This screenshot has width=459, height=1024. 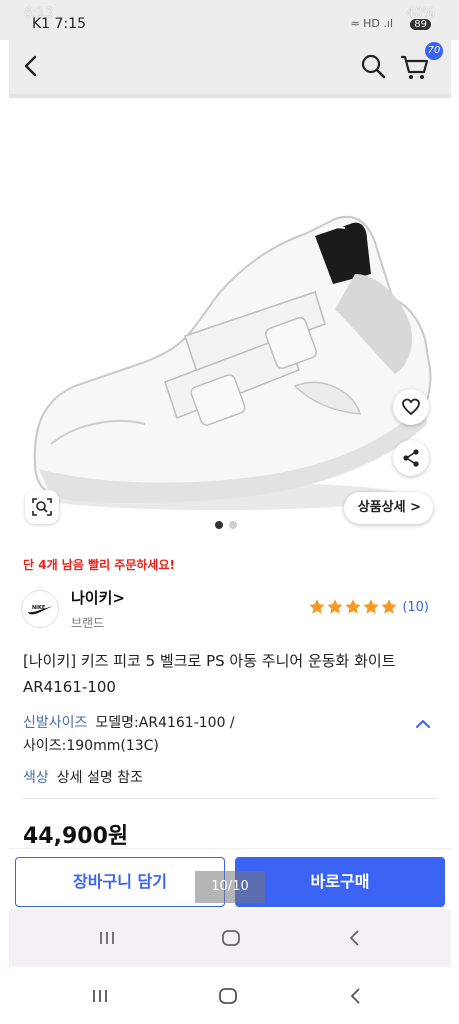 I want to click on home-button, so click(x=231, y=938).